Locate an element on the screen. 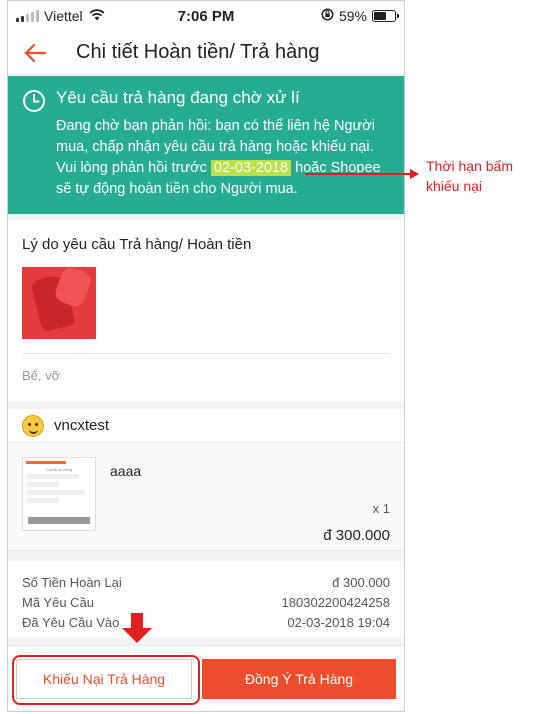 The height and width of the screenshot is (714, 542). buyer-row: vncxtest is located at coordinates (206, 426).